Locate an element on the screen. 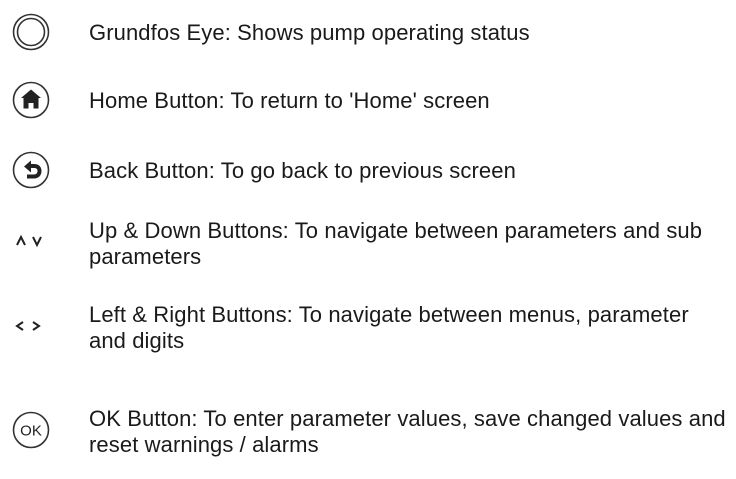 This screenshot has height=479, width=736. up-down-icon is located at coordinates (31, 240).